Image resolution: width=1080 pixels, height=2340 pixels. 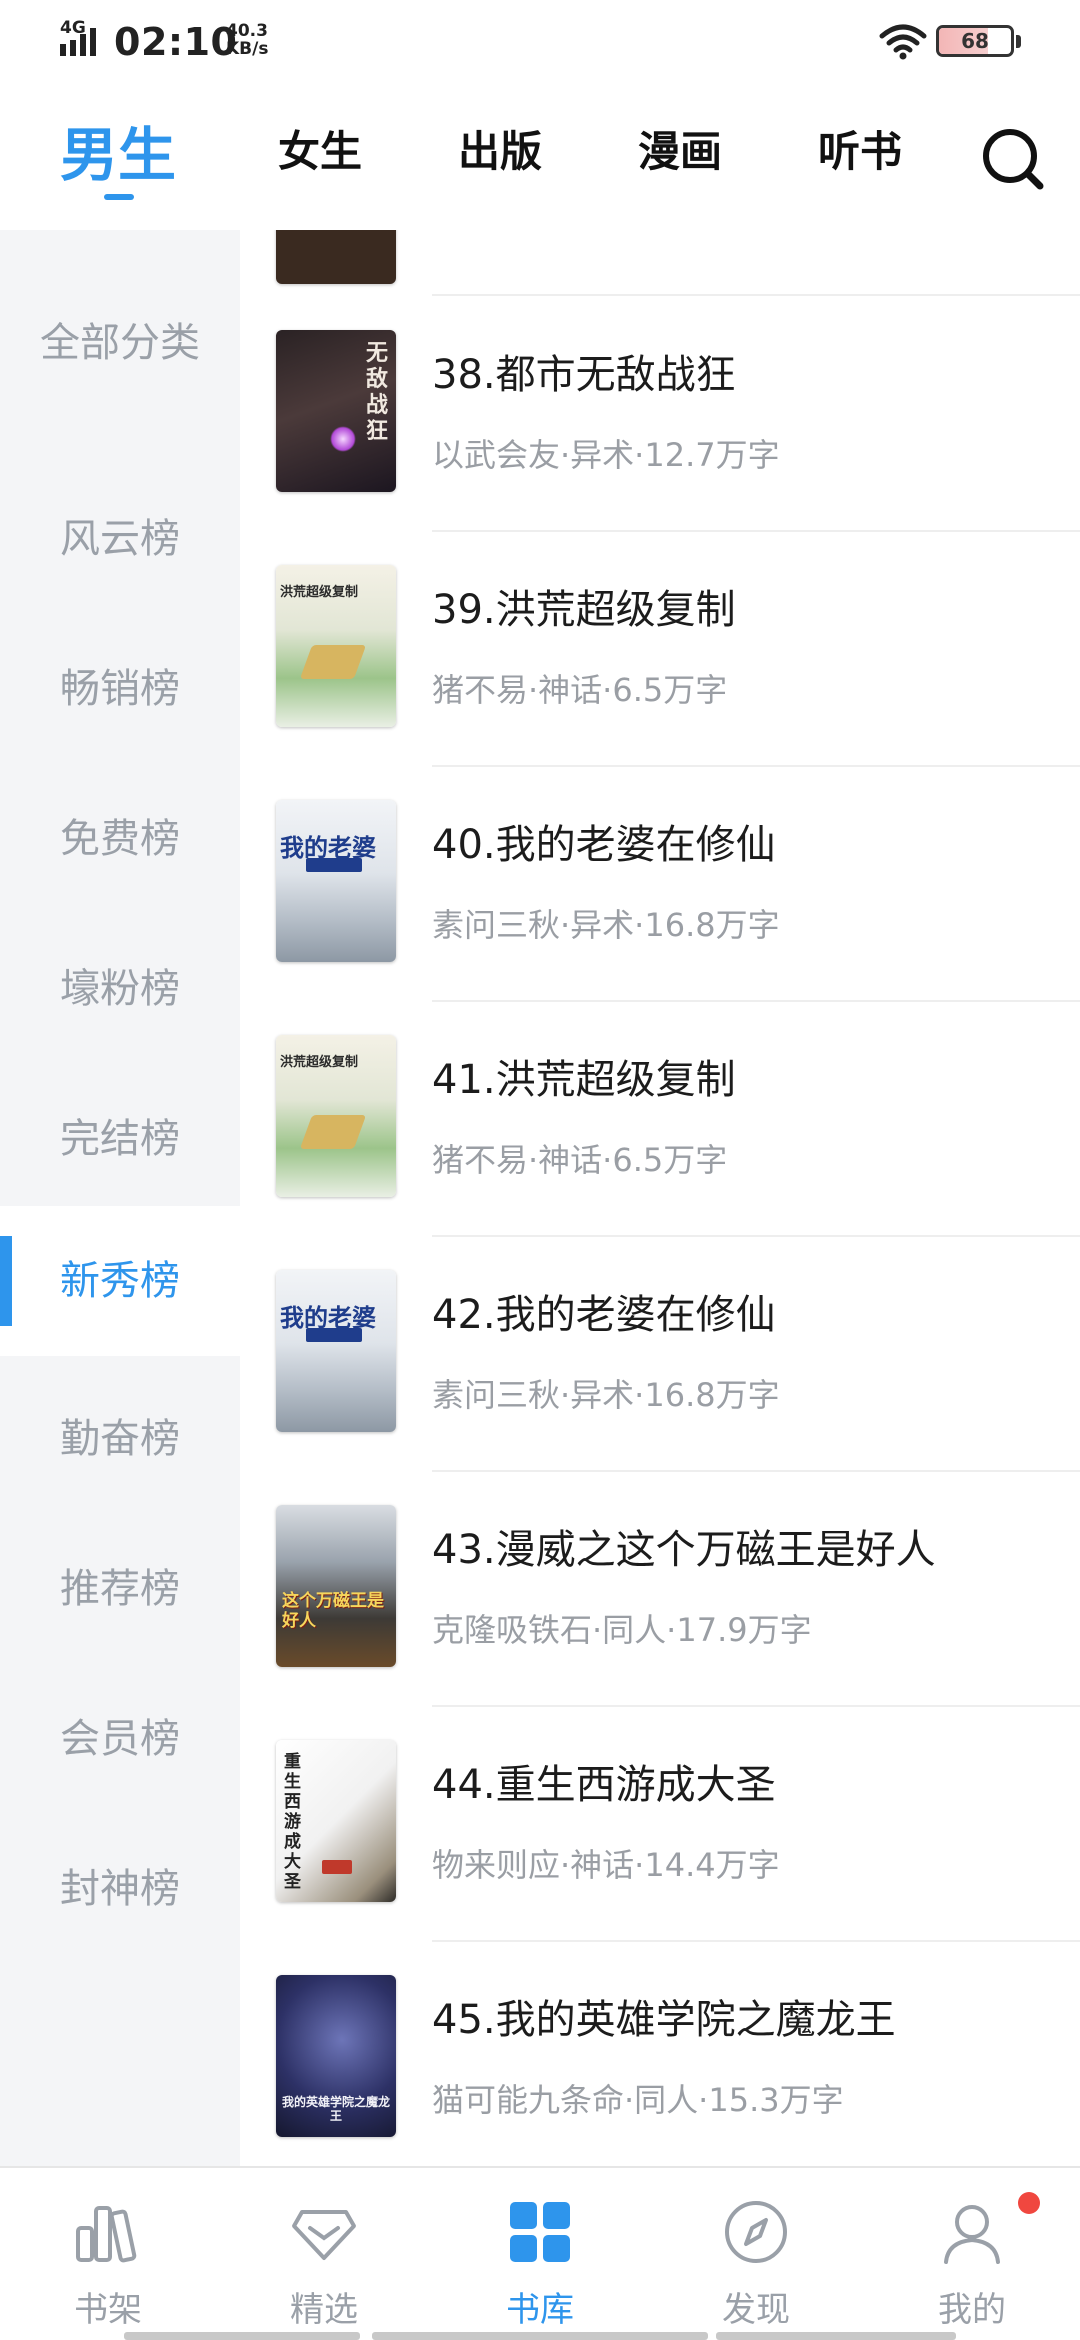 I want to click on sidebar-item-completed: 完结榜, so click(x=120, y=1135).